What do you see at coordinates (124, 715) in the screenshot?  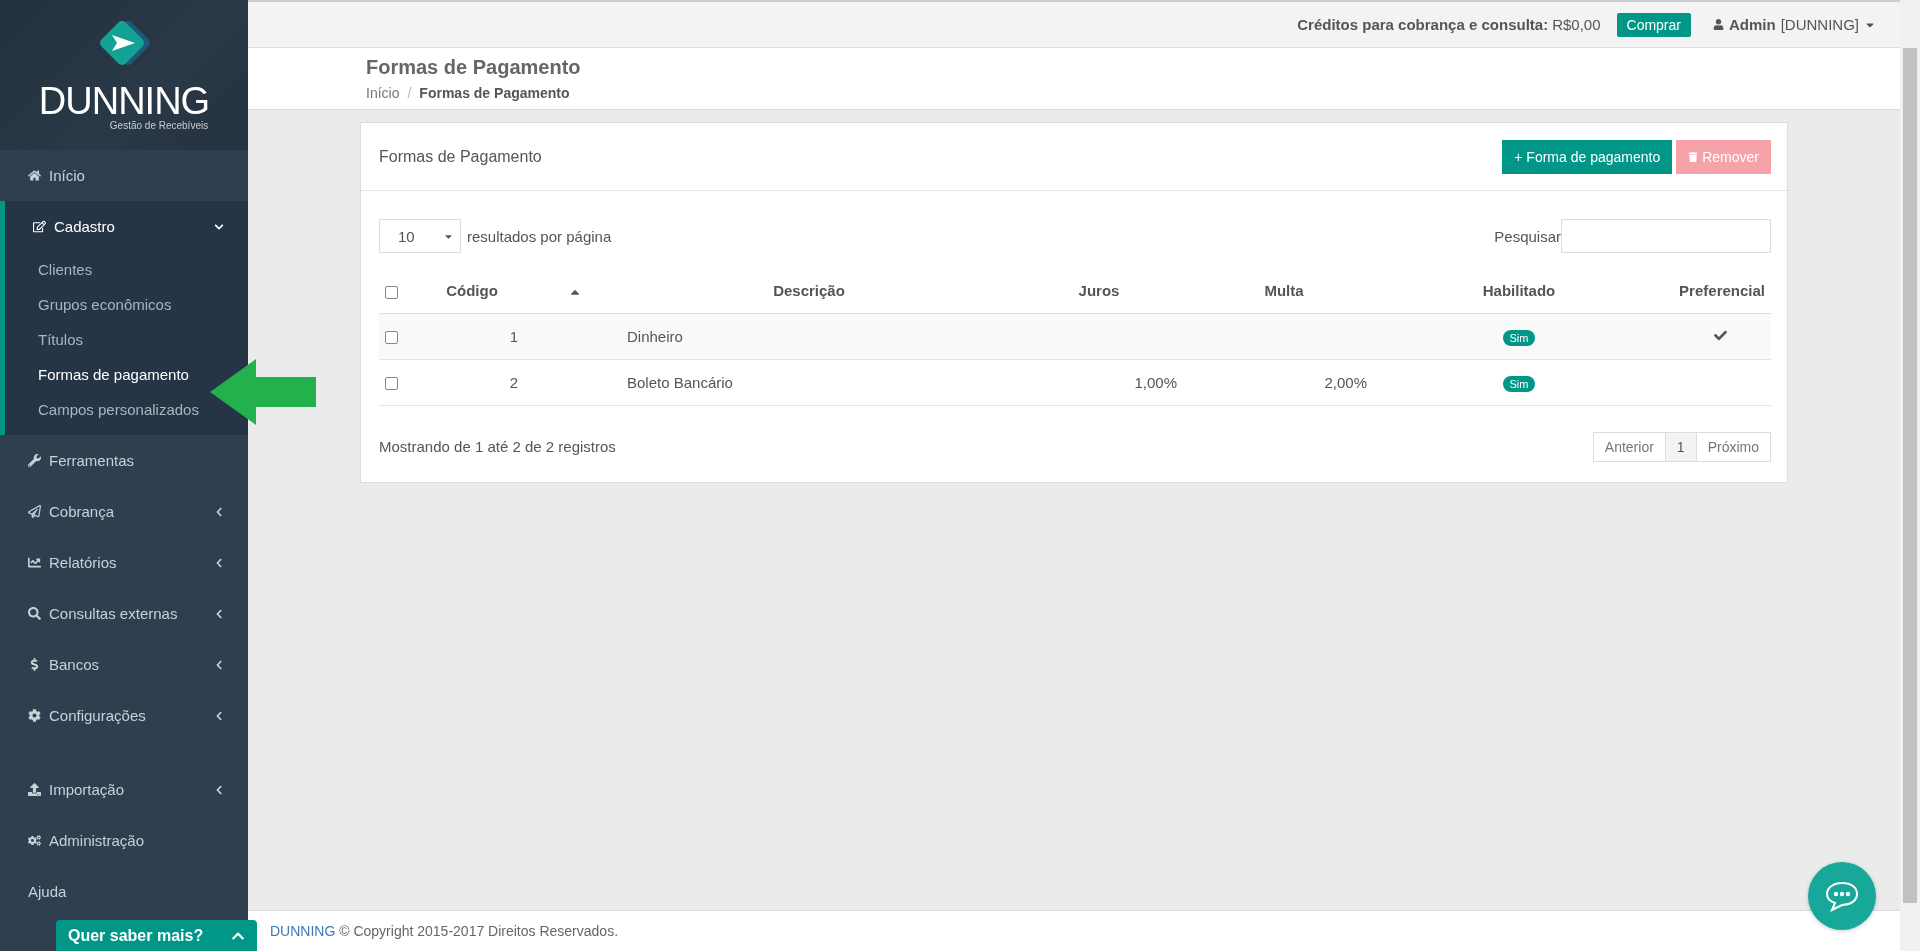 I see `menu-item: Configurações` at bounding box center [124, 715].